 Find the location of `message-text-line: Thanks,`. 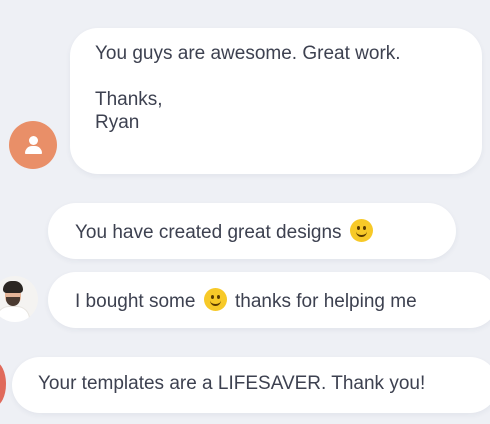

message-text-line: Thanks, is located at coordinates (129, 99).